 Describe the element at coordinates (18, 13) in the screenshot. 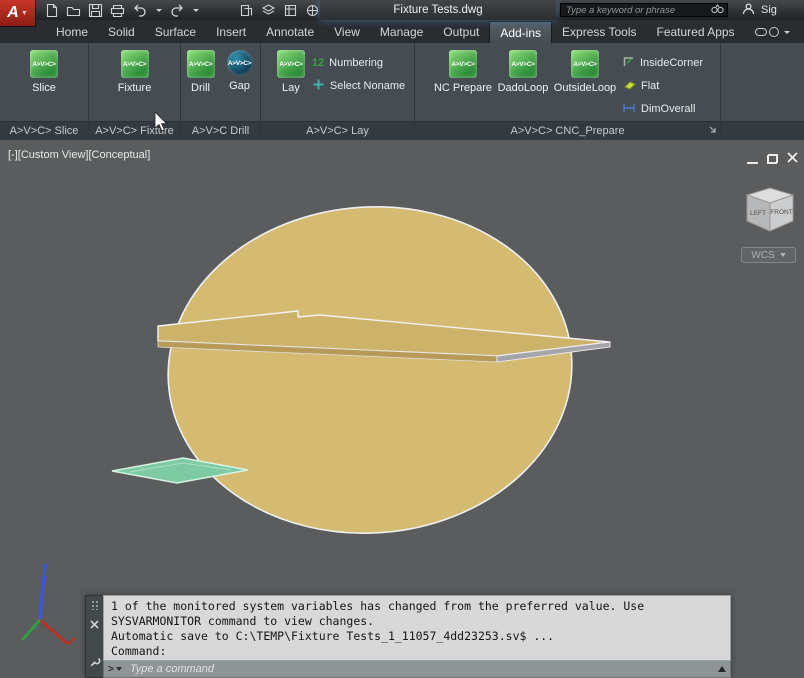

I see `application-menu-button: A ▼` at that location.